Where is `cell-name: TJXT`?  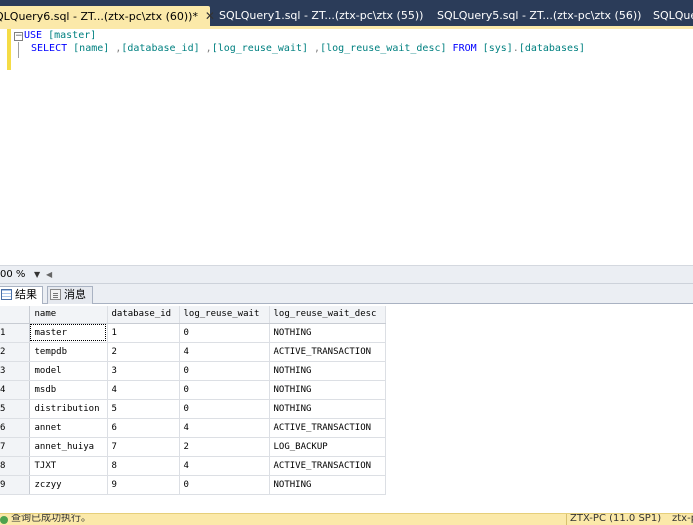
cell-name: TJXT is located at coordinates (68, 466).